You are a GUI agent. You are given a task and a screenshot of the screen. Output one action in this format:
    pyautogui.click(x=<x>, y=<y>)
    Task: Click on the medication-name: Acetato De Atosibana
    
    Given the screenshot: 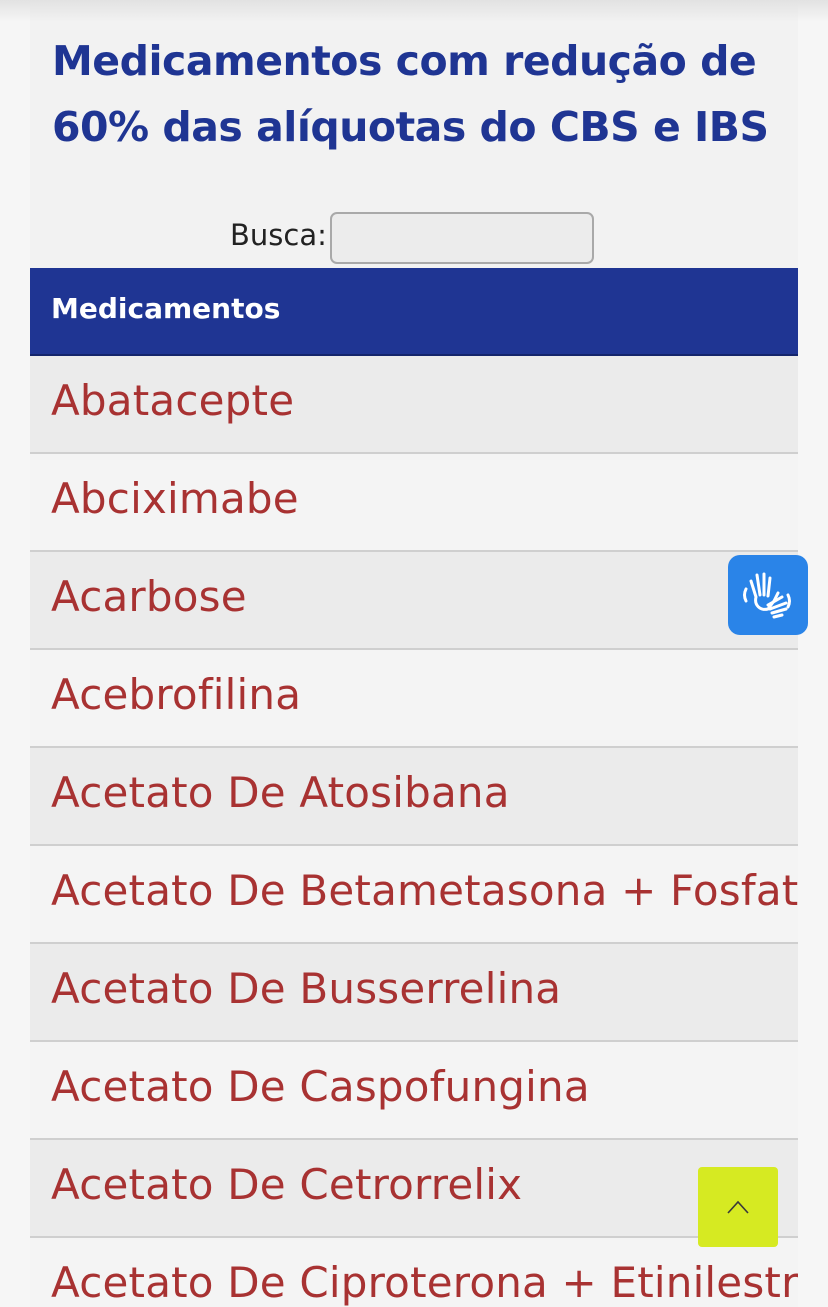 What is the action you would take?
    pyautogui.click(x=280, y=792)
    